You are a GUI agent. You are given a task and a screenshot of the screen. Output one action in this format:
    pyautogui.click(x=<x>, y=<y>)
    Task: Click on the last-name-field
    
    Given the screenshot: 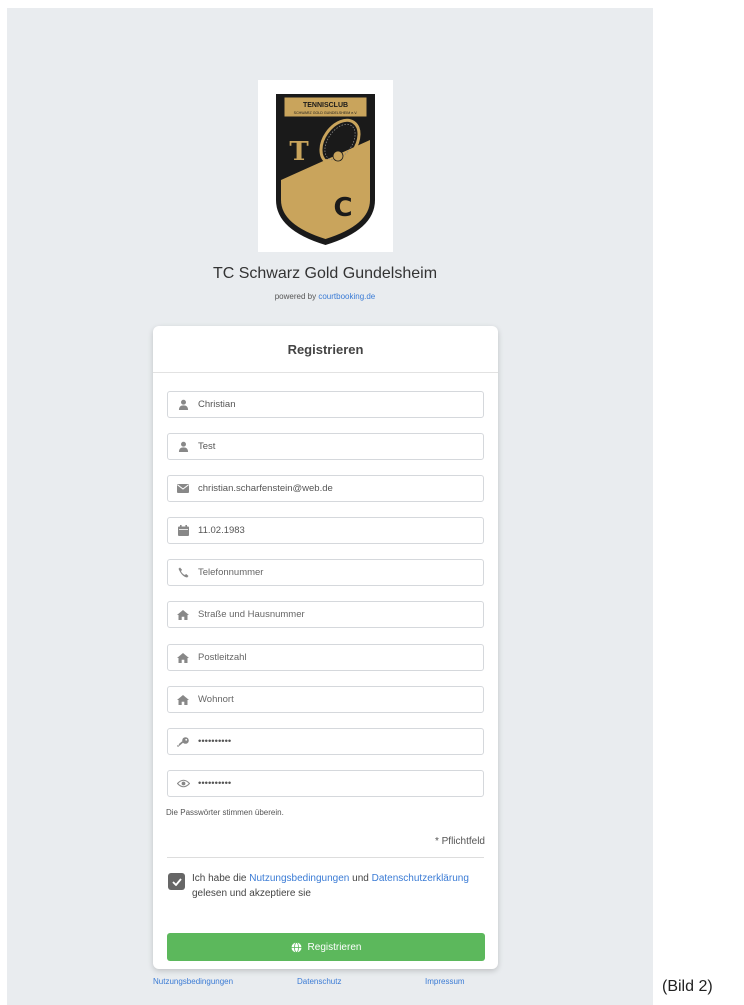 What is the action you would take?
    pyautogui.click(x=325, y=446)
    